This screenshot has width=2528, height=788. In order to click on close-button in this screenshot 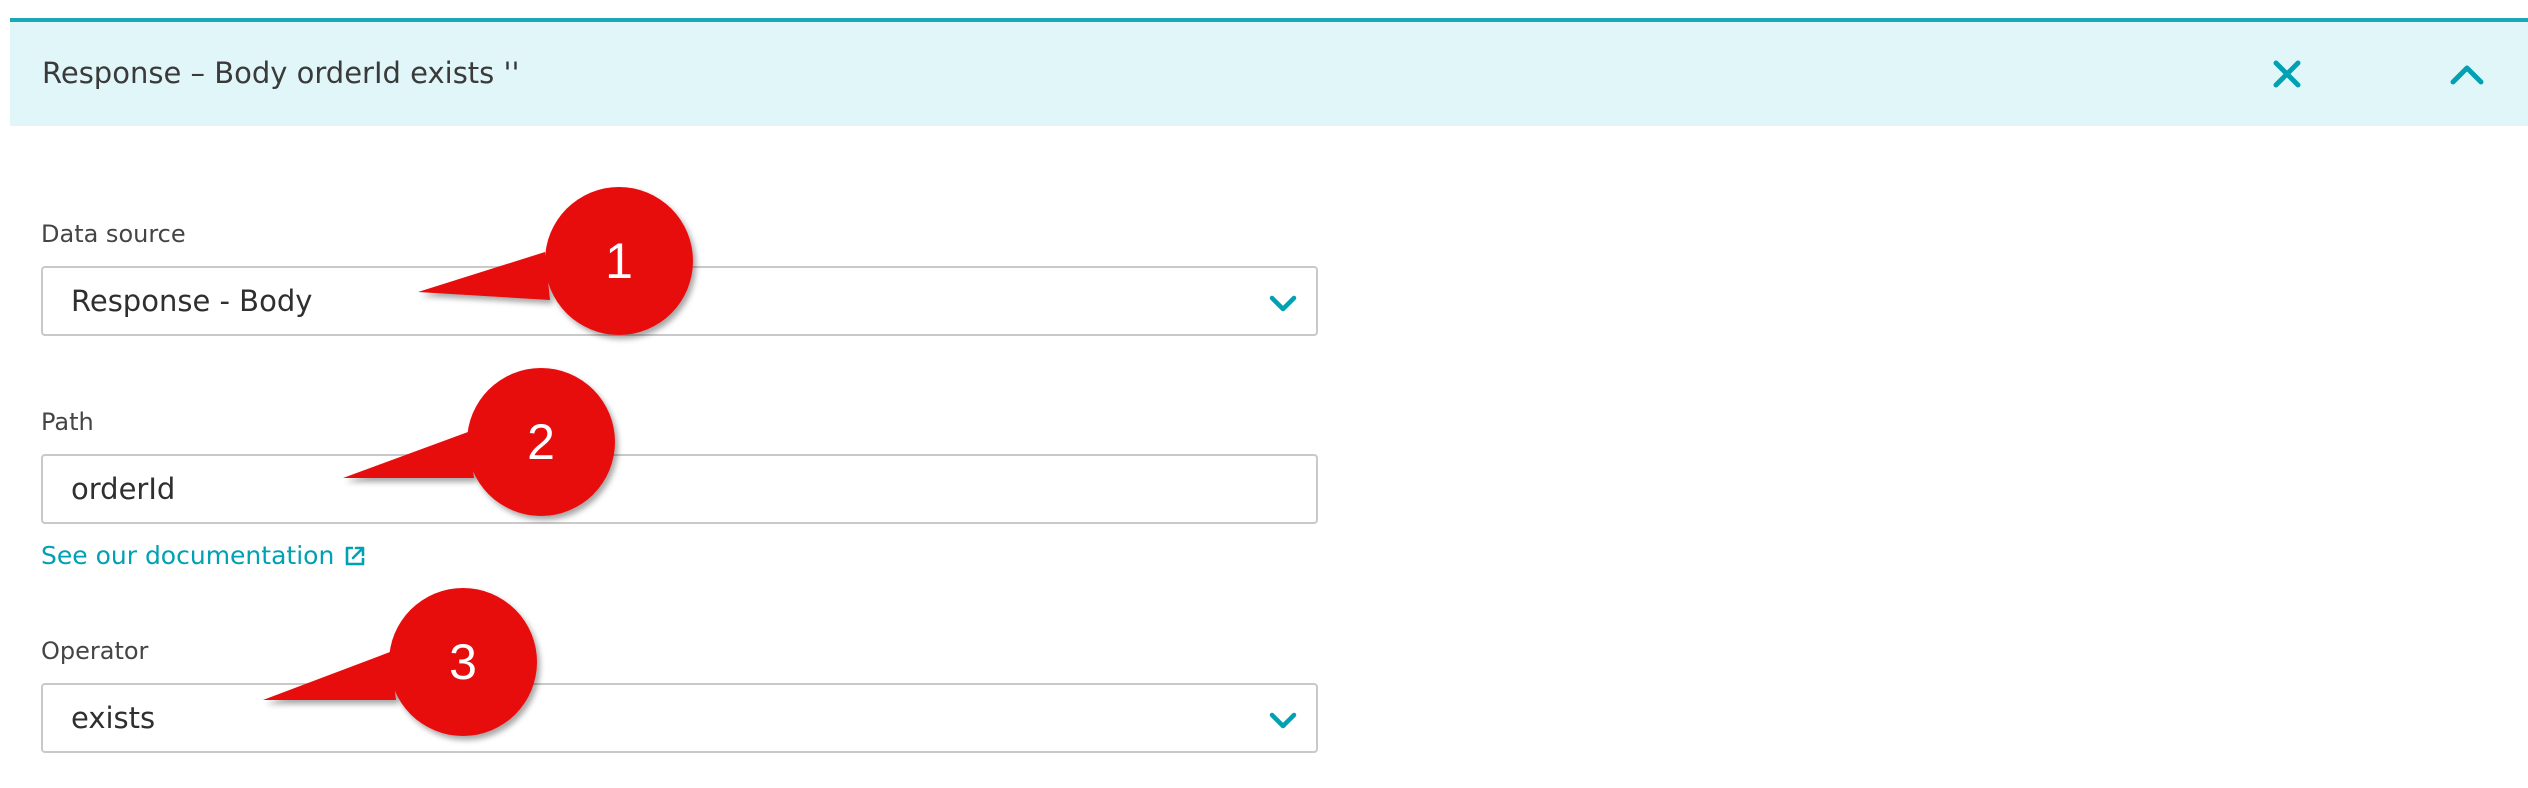, I will do `click(2287, 74)`.